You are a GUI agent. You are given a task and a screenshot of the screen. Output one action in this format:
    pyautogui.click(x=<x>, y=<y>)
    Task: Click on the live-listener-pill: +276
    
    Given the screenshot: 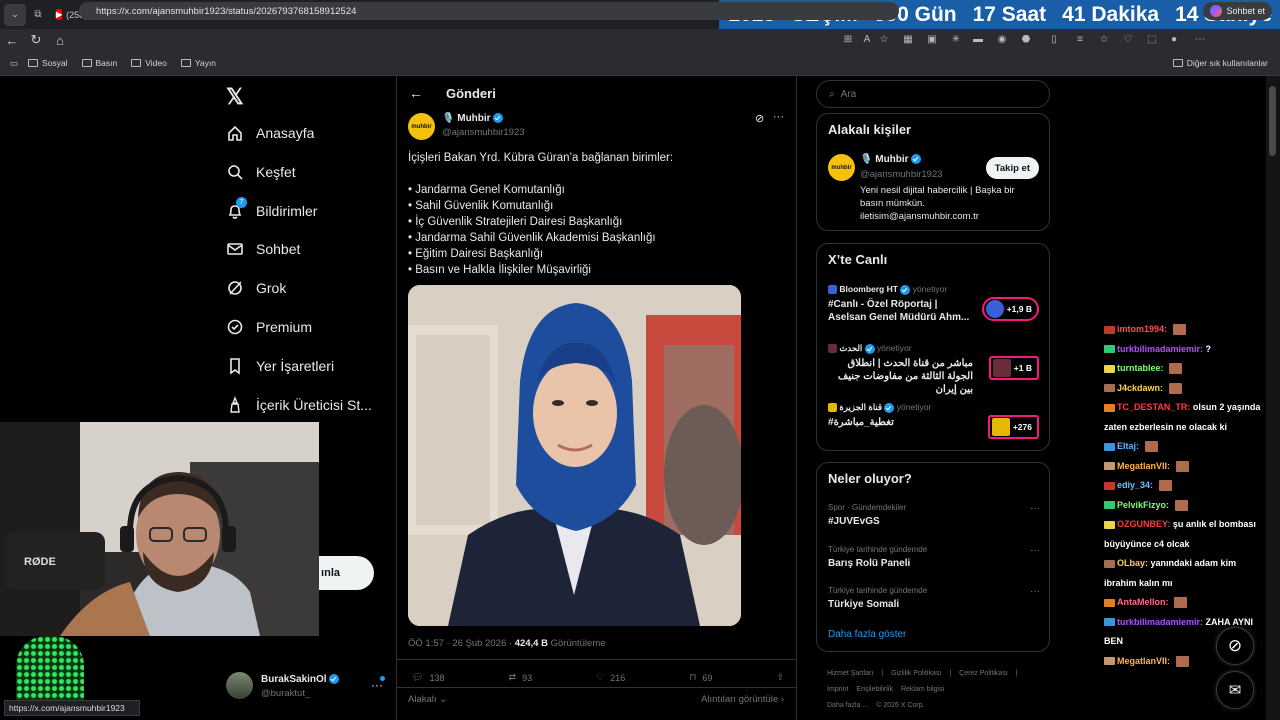 What is the action you would take?
    pyautogui.click(x=1013, y=427)
    